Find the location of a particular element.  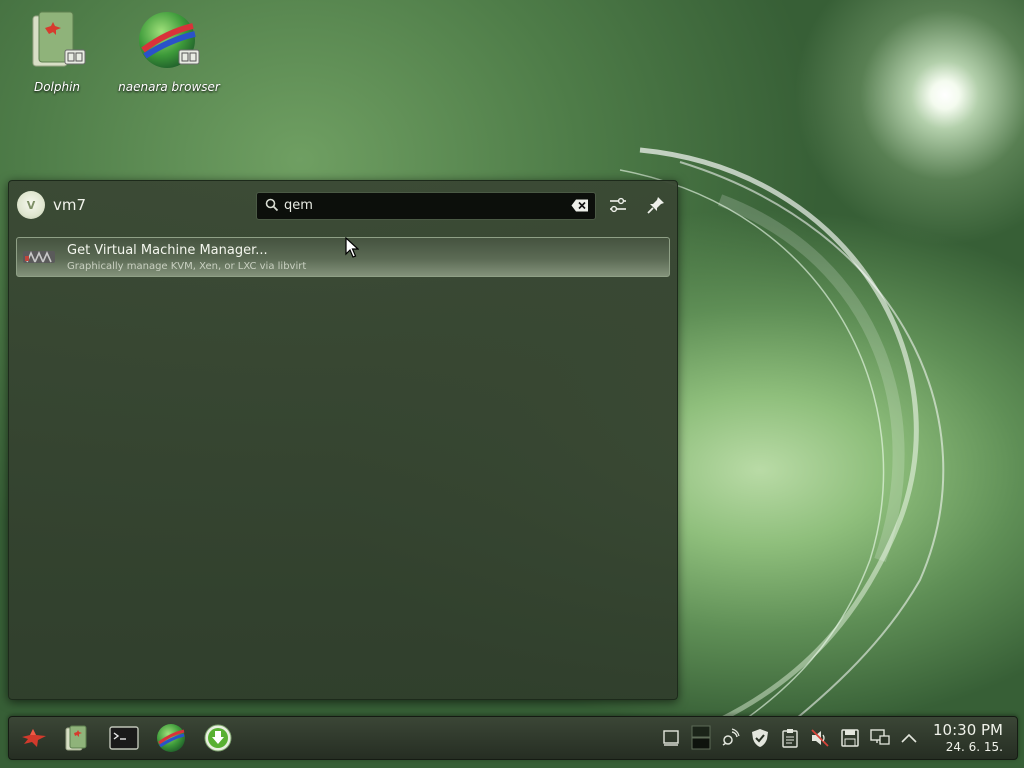

pager-button is located at coordinates (701, 737).